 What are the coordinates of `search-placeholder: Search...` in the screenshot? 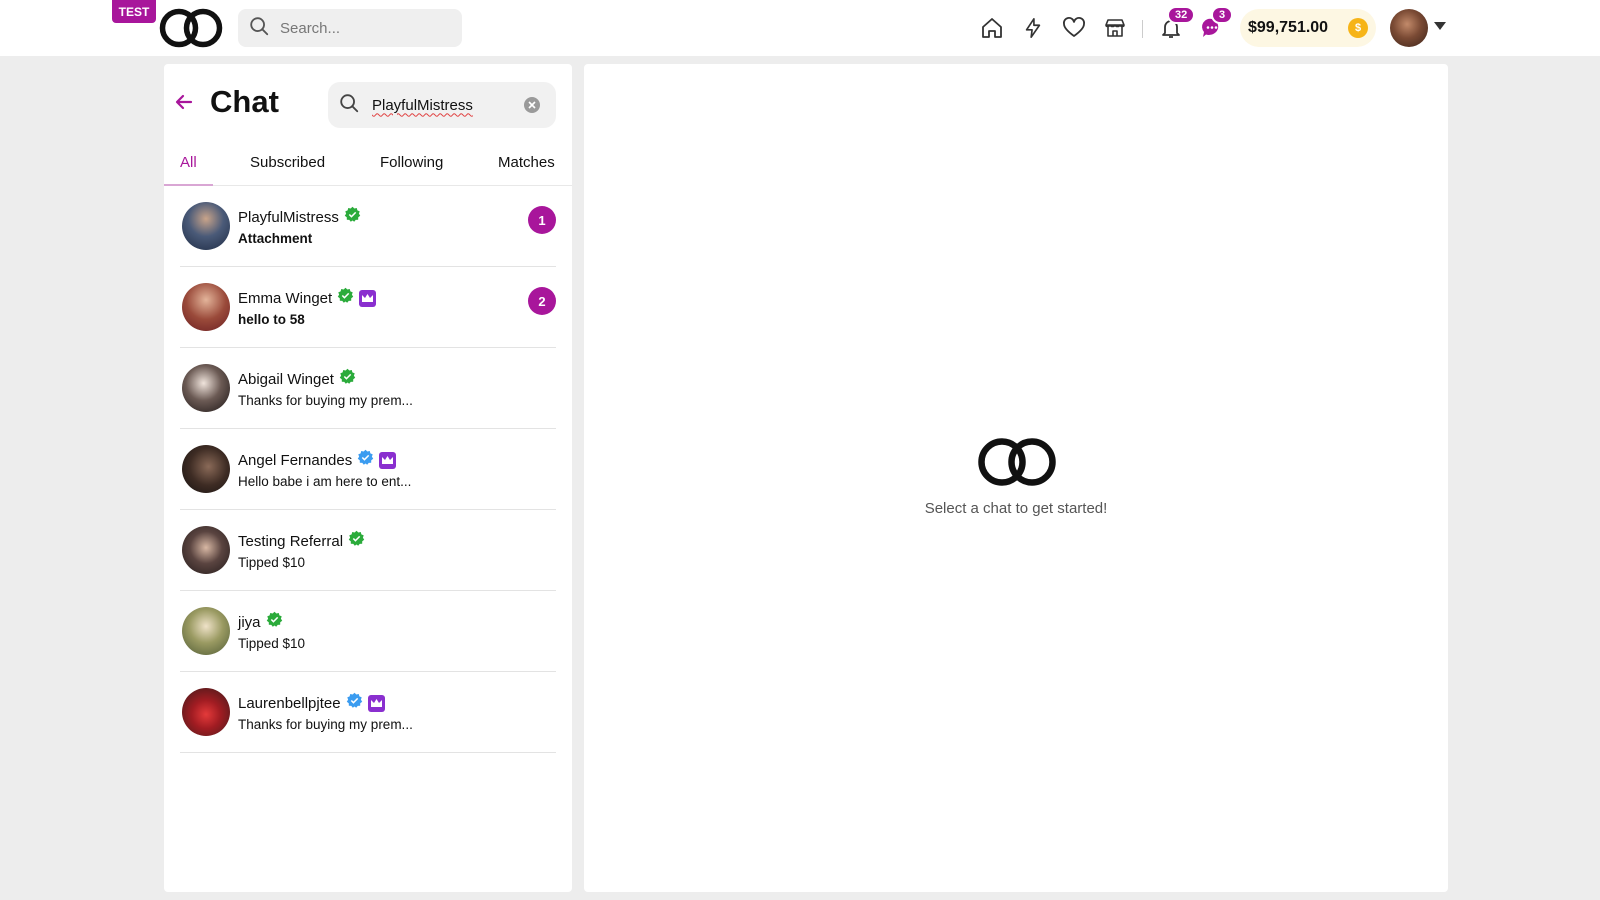 It's located at (310, 28).